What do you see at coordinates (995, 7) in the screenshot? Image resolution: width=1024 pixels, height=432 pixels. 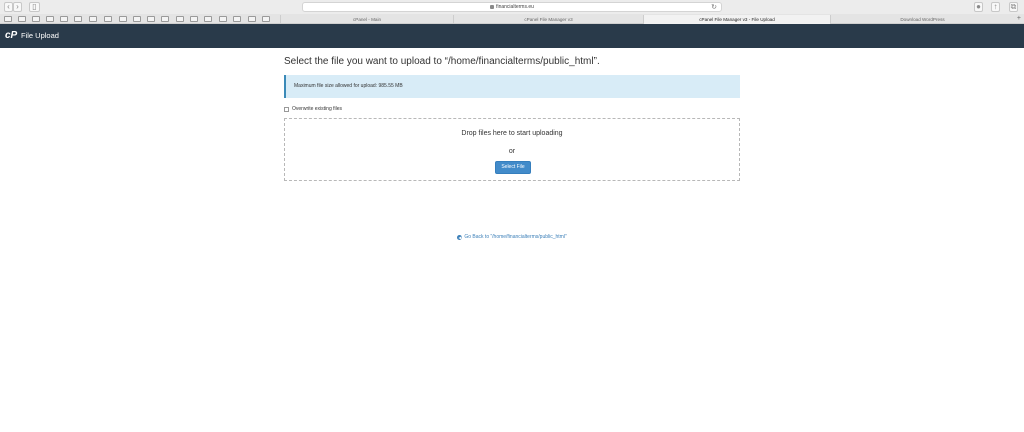 I see `share-icon: ↑` at bounding box center [995, 7].